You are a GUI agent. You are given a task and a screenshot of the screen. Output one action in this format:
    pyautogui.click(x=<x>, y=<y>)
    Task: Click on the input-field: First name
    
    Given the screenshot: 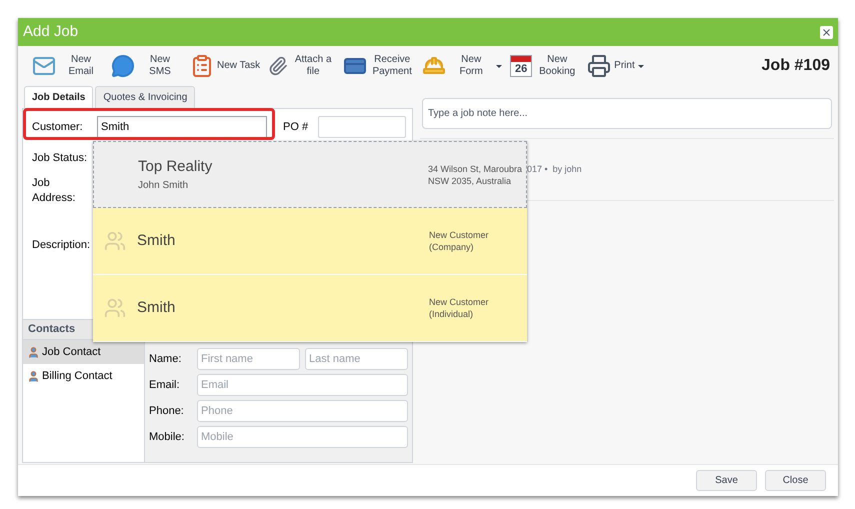 What is the action you would take?
    pyautogui.click(x=248, y=359)
    